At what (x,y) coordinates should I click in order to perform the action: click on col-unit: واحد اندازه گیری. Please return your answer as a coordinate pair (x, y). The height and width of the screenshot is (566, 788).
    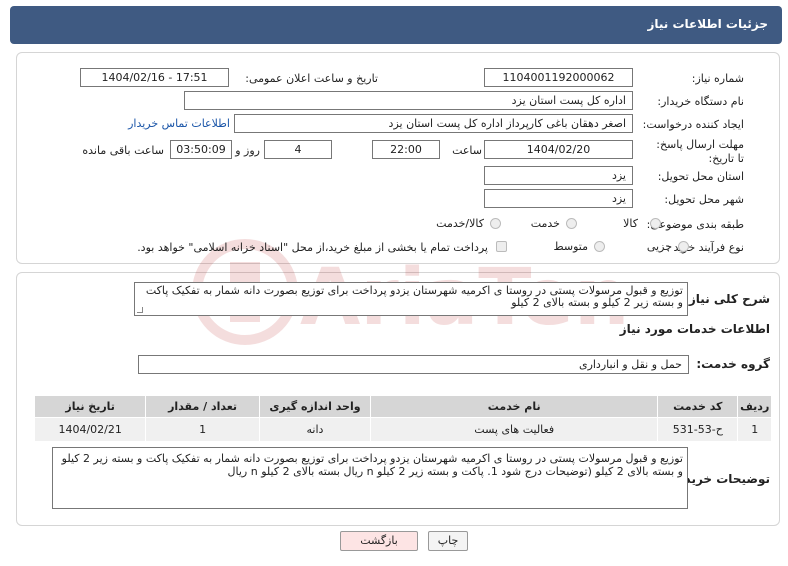
    Looking at the image, I should click on (315, 406).